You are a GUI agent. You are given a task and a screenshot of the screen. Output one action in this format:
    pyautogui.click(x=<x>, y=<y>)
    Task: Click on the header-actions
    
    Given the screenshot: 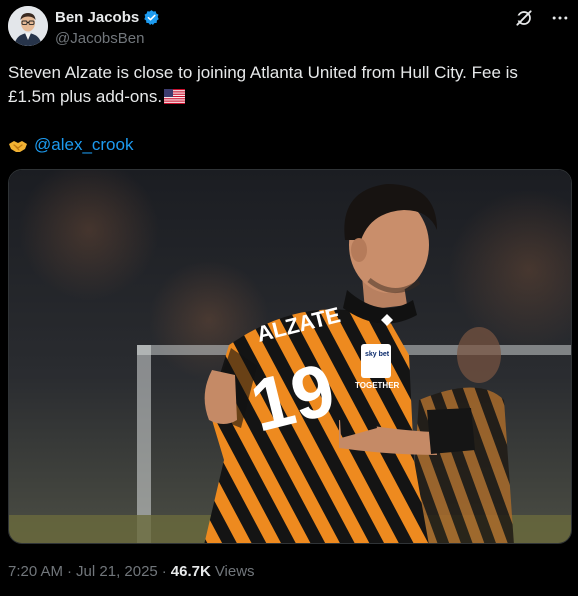 What is the action you would take?
    pyautogui.click(x=542, y=18)
    